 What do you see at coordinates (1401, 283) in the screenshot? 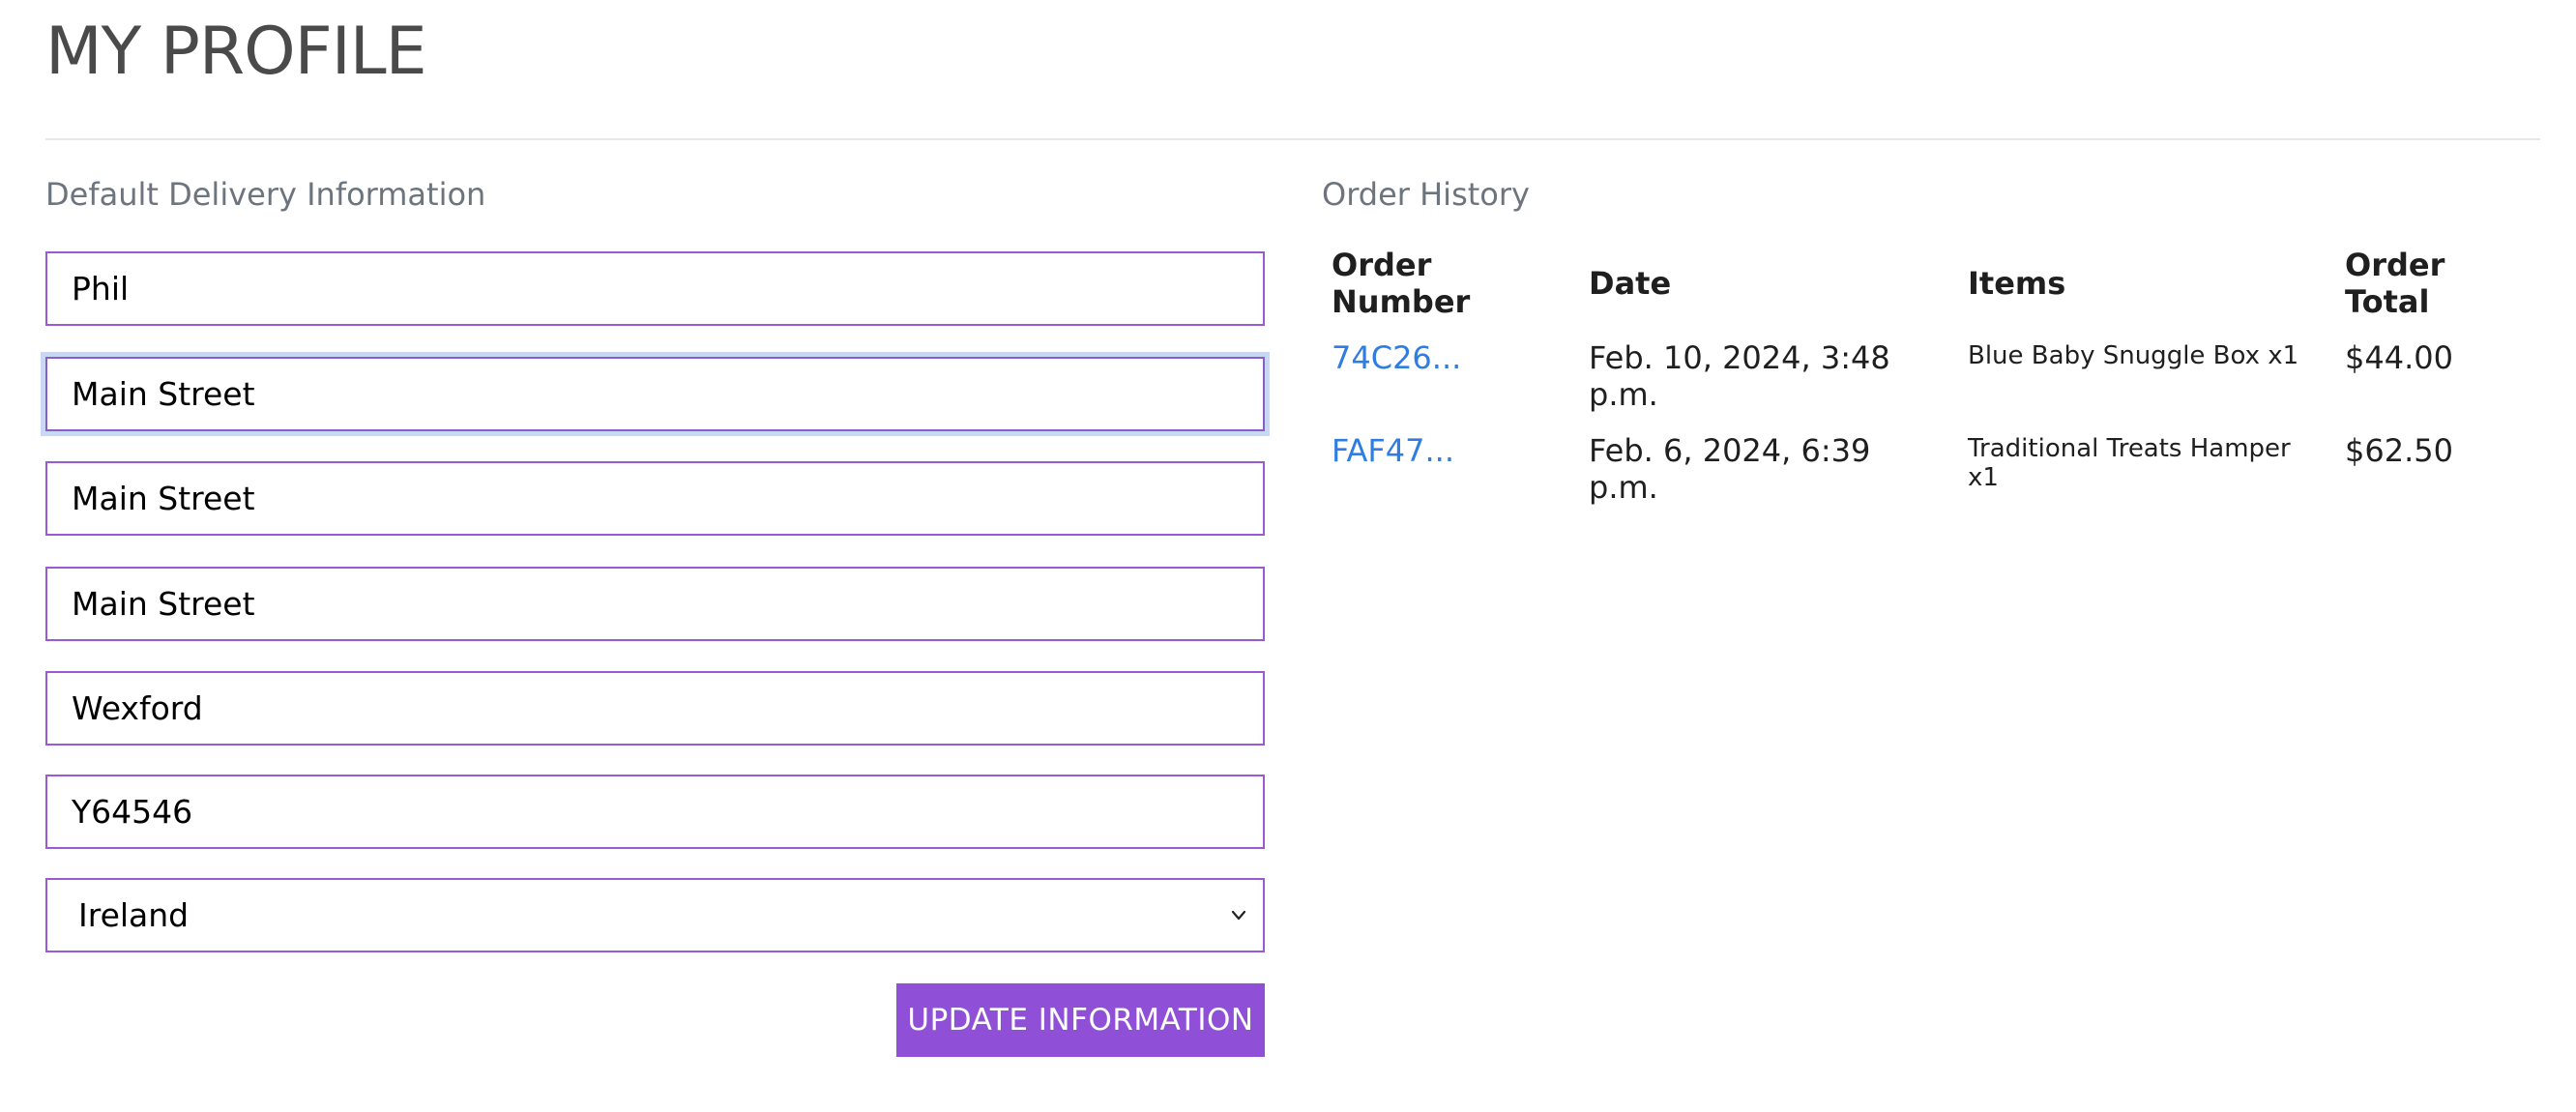
I see `column-header-order-number: Order Number` at bounding box center [1401, 283].